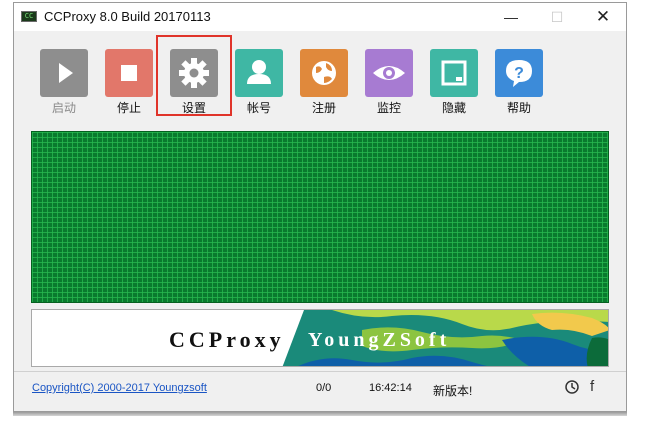 The image size is (654, 429). Describe the element at coordinates (119, 388) in the screenshot. I see `copyright-link: Copyright(C) 2000-2017 Youngzsoft` at that location.